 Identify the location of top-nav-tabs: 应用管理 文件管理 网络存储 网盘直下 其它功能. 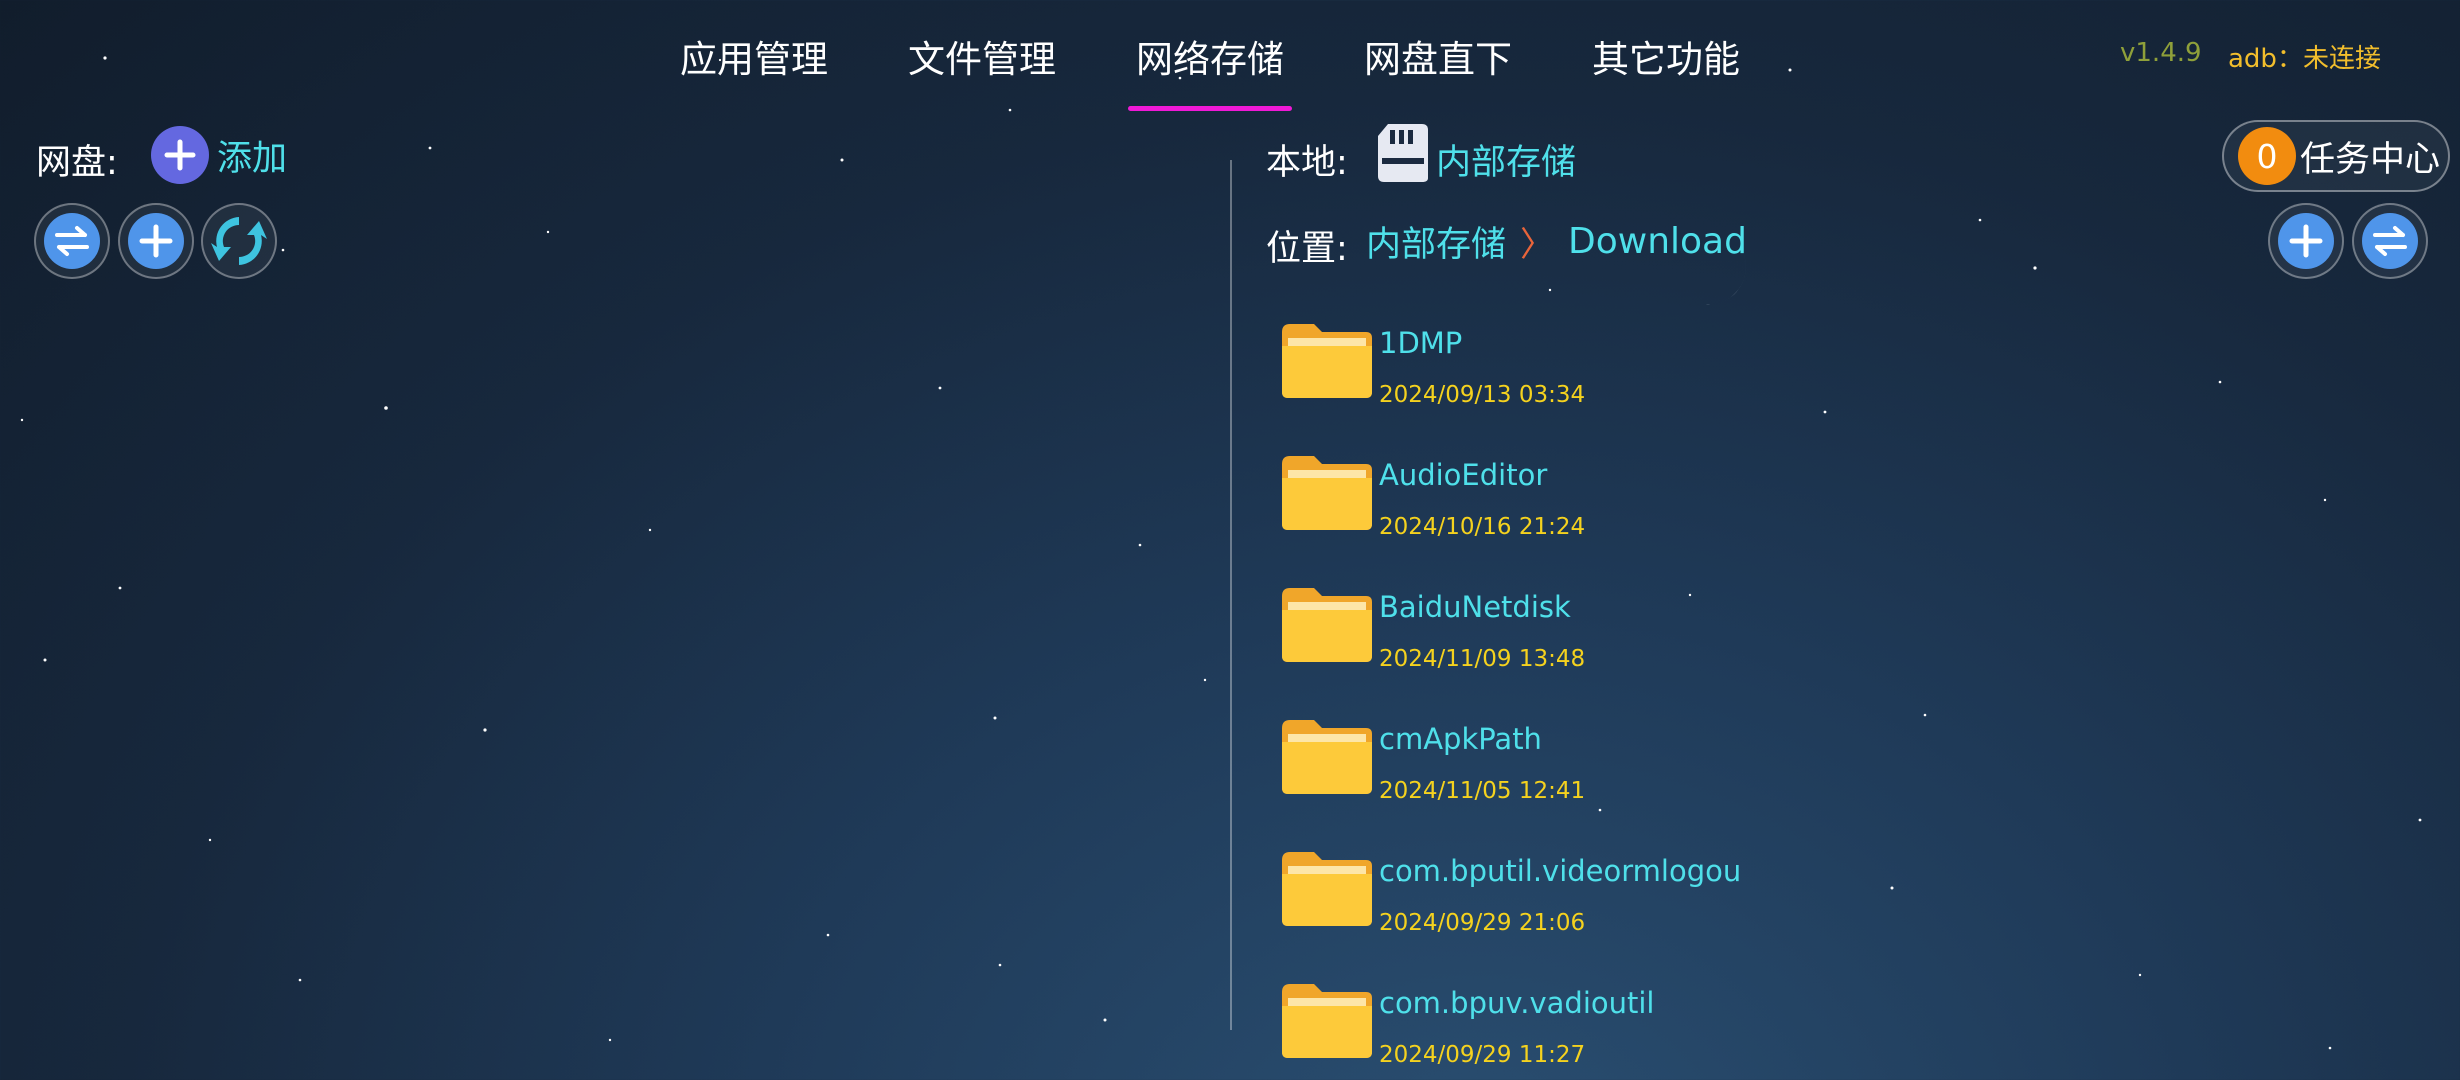
(1210, 66).